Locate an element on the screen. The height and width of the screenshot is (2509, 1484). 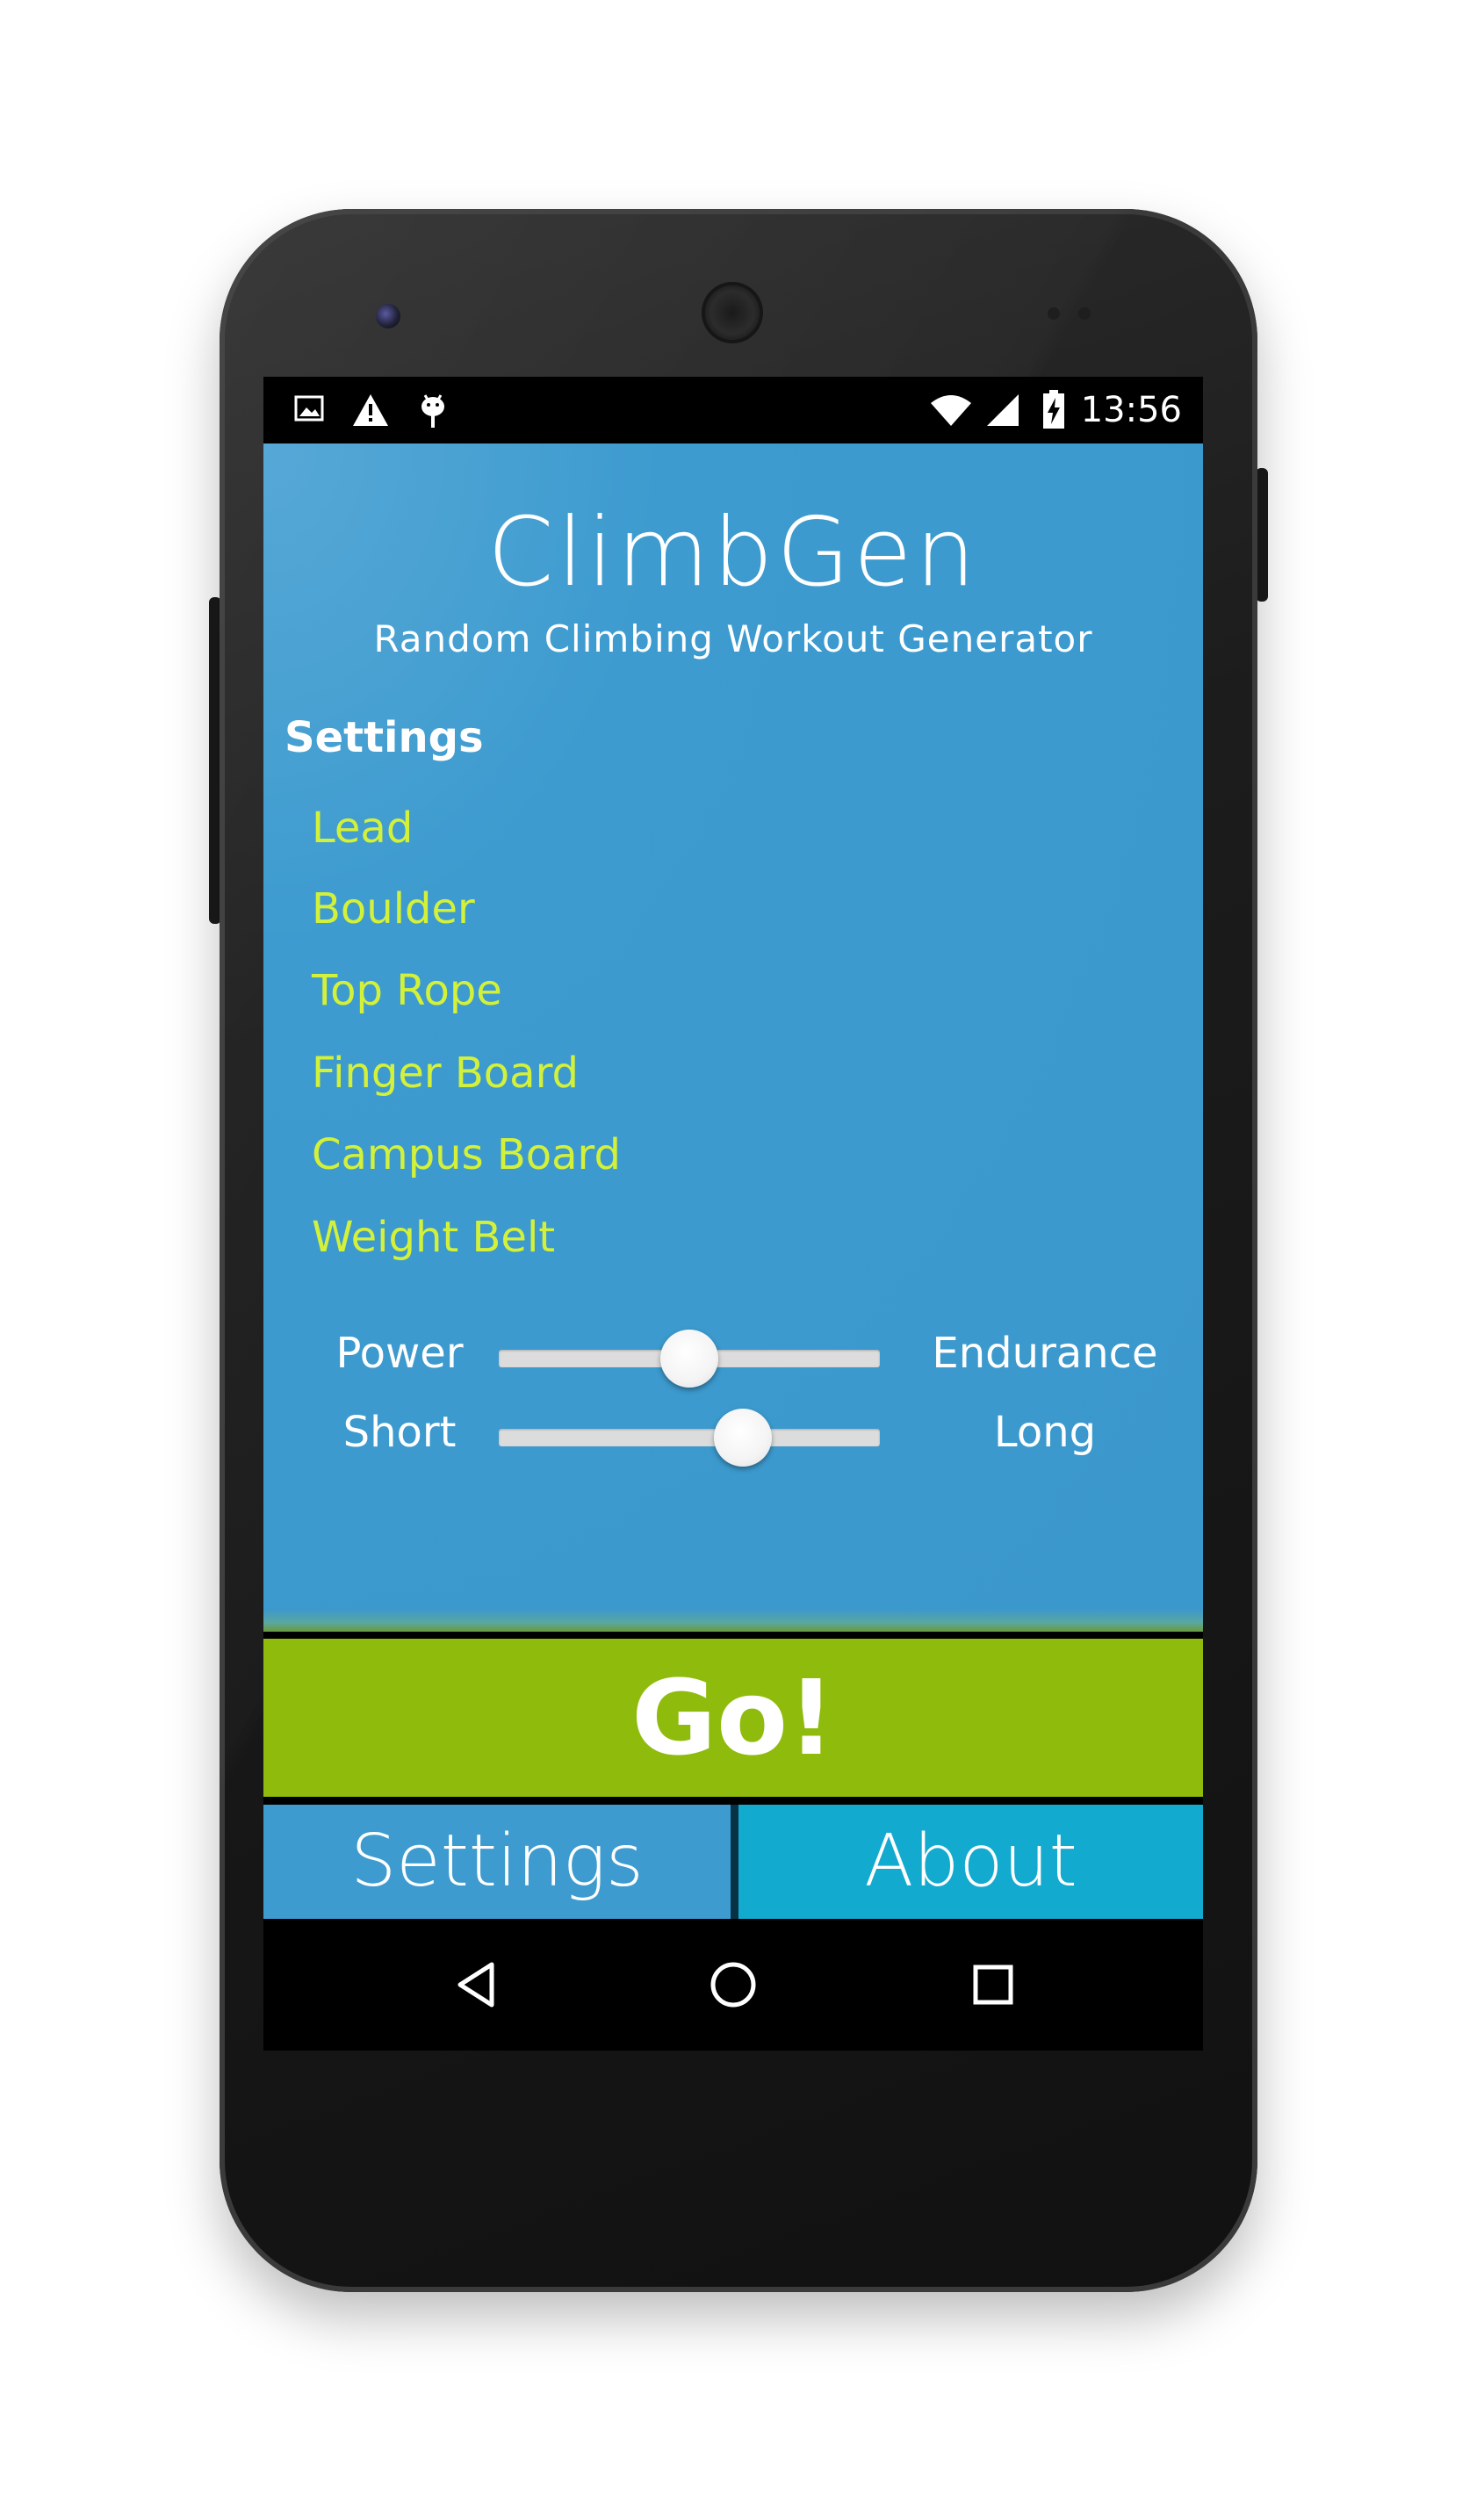
option-boulder: Boulder is located at coordinates (393, 909).